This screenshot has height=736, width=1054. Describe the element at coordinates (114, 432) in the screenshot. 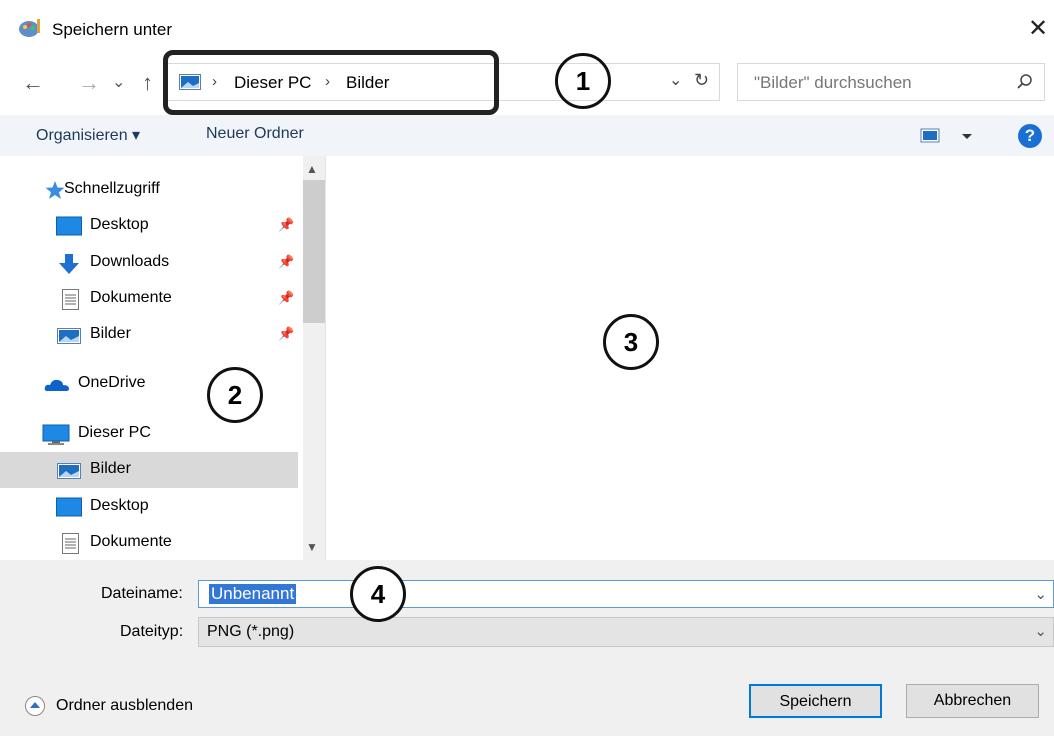

I see `sidebar-item-label: Dieser PC` at that location.